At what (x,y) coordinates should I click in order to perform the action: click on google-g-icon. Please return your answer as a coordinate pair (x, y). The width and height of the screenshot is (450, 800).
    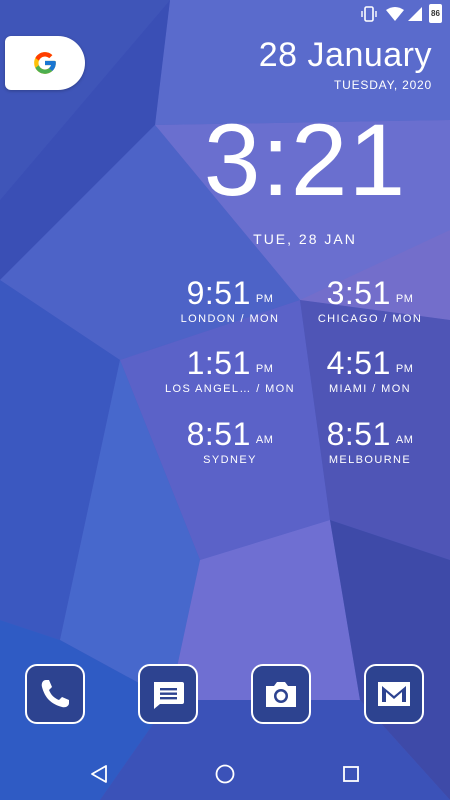
    Looking at the image, I should click on (45, 63).